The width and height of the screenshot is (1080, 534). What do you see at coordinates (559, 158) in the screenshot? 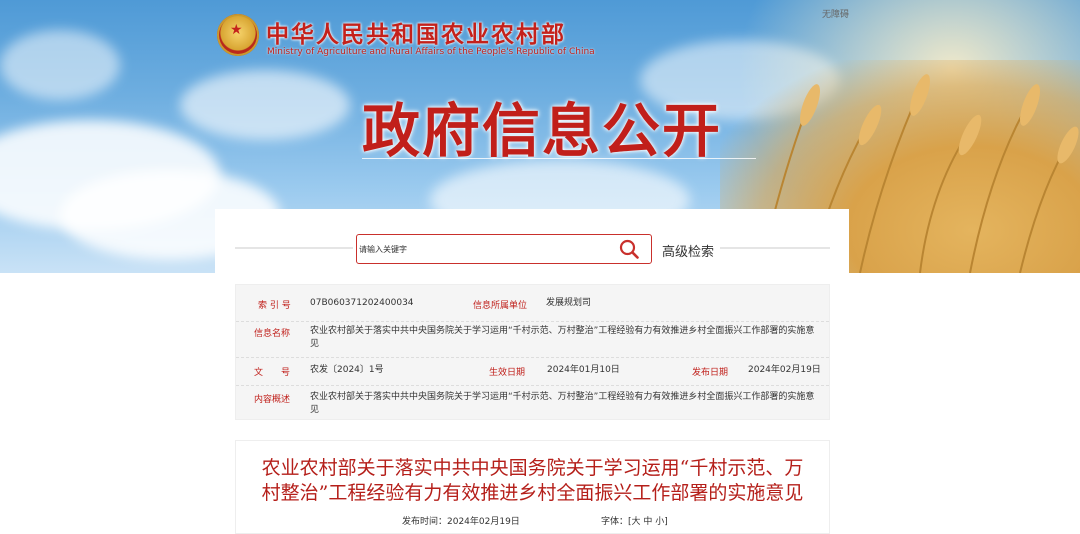
I see `banner-divider` at bounding box center [559, 158].